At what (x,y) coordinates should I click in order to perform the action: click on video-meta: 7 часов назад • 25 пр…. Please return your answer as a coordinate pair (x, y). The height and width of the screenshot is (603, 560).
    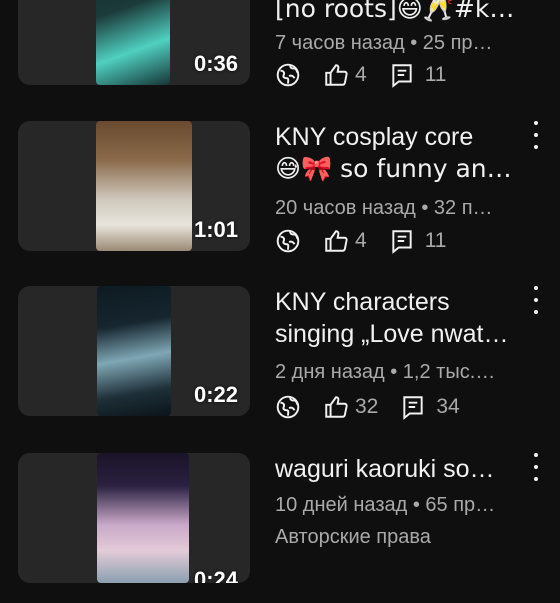
    Looking at the image, I should click on (384, 43).